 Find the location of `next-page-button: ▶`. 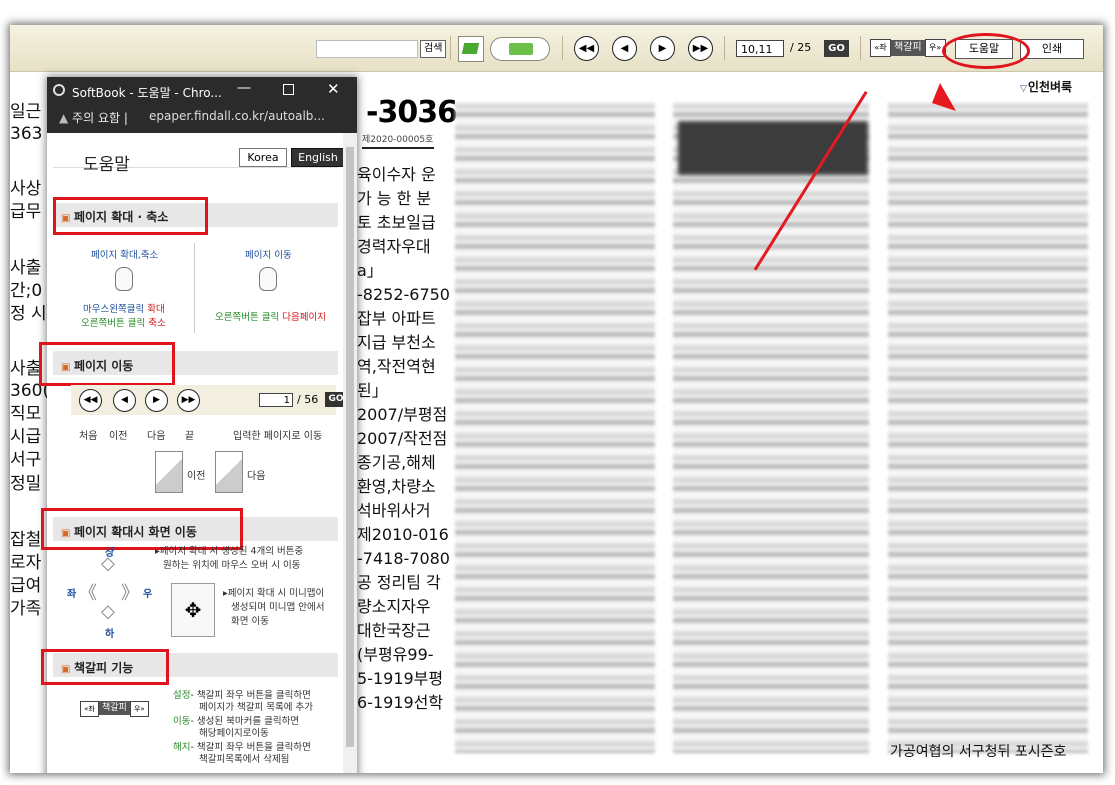

next-page-button: ▶ is located at coordinates (662, 48).